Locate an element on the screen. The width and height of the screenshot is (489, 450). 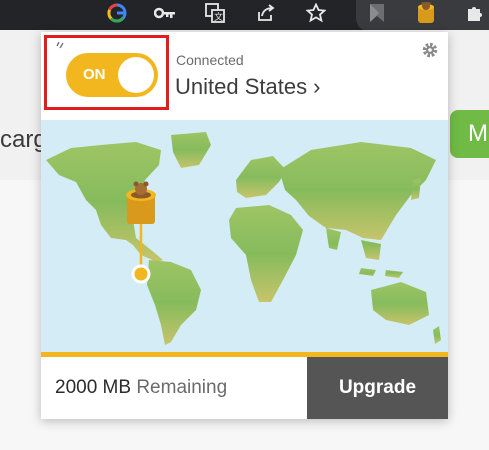
europe is located at coordinates (261, 177).